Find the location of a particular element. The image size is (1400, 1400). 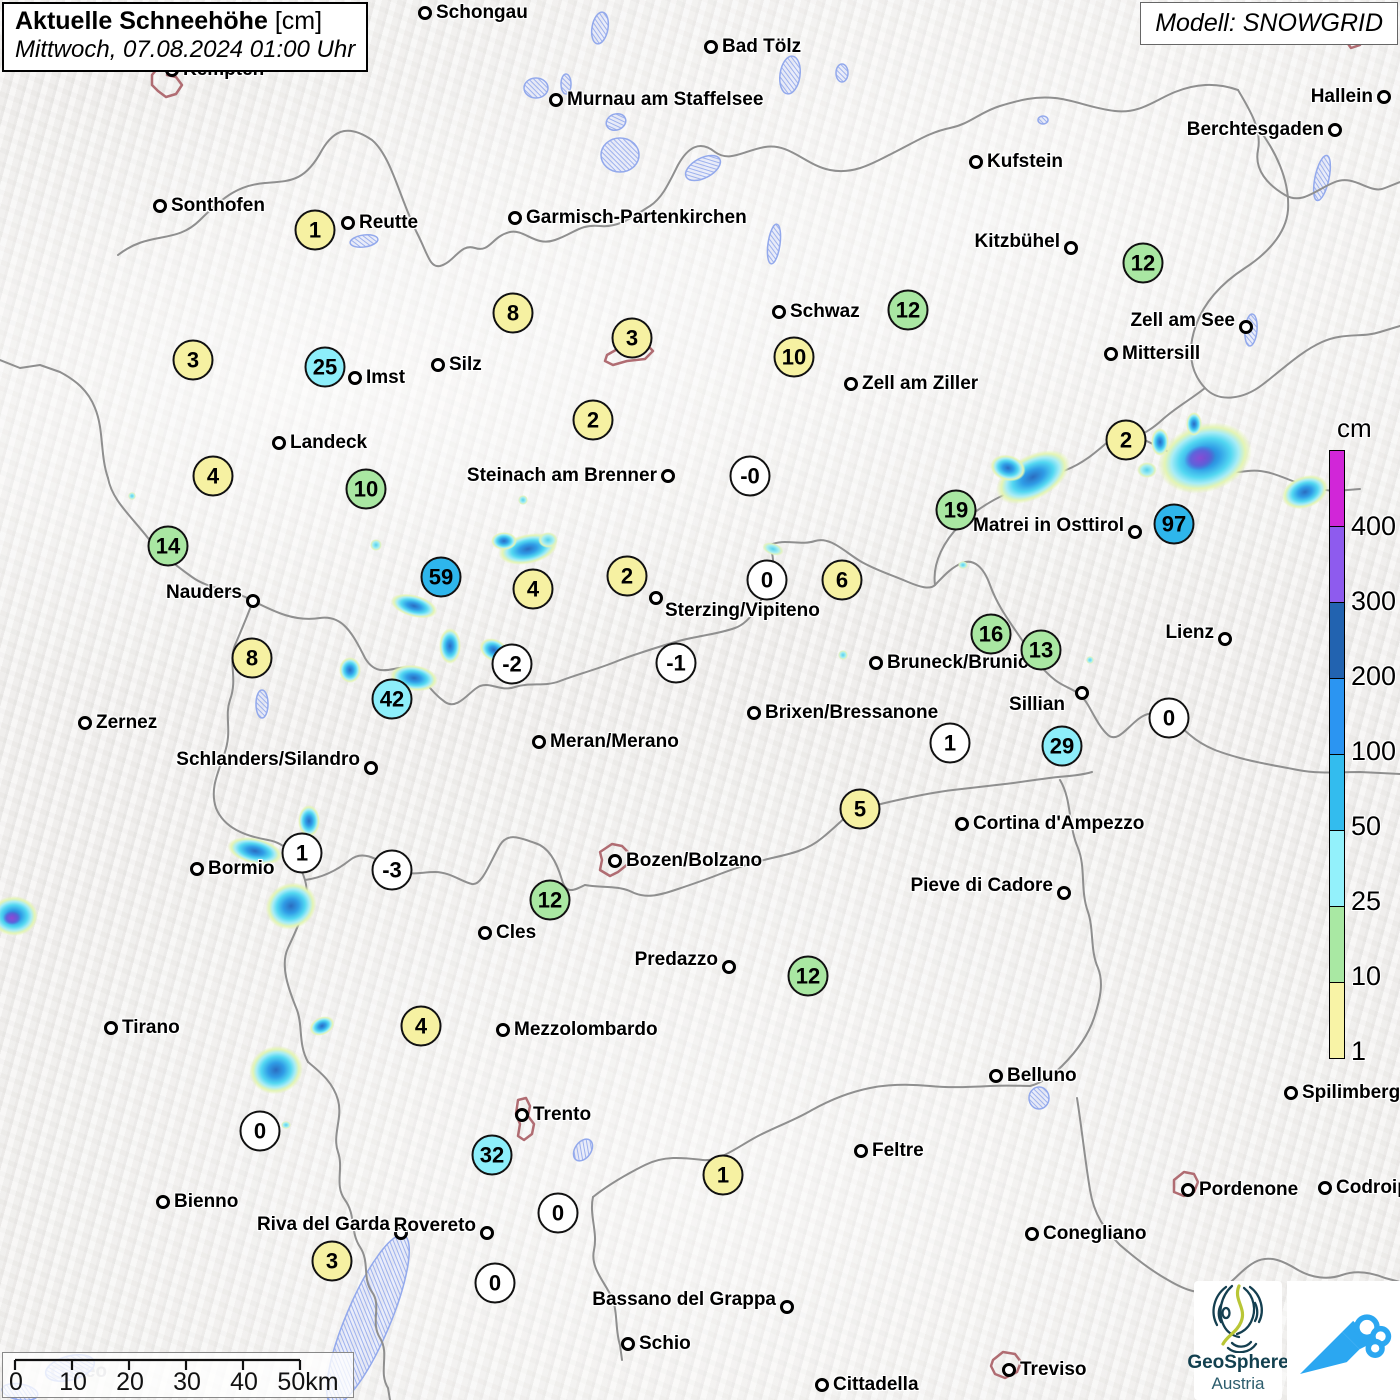

city-label: Sillian is located at coordinates (1037, 704).